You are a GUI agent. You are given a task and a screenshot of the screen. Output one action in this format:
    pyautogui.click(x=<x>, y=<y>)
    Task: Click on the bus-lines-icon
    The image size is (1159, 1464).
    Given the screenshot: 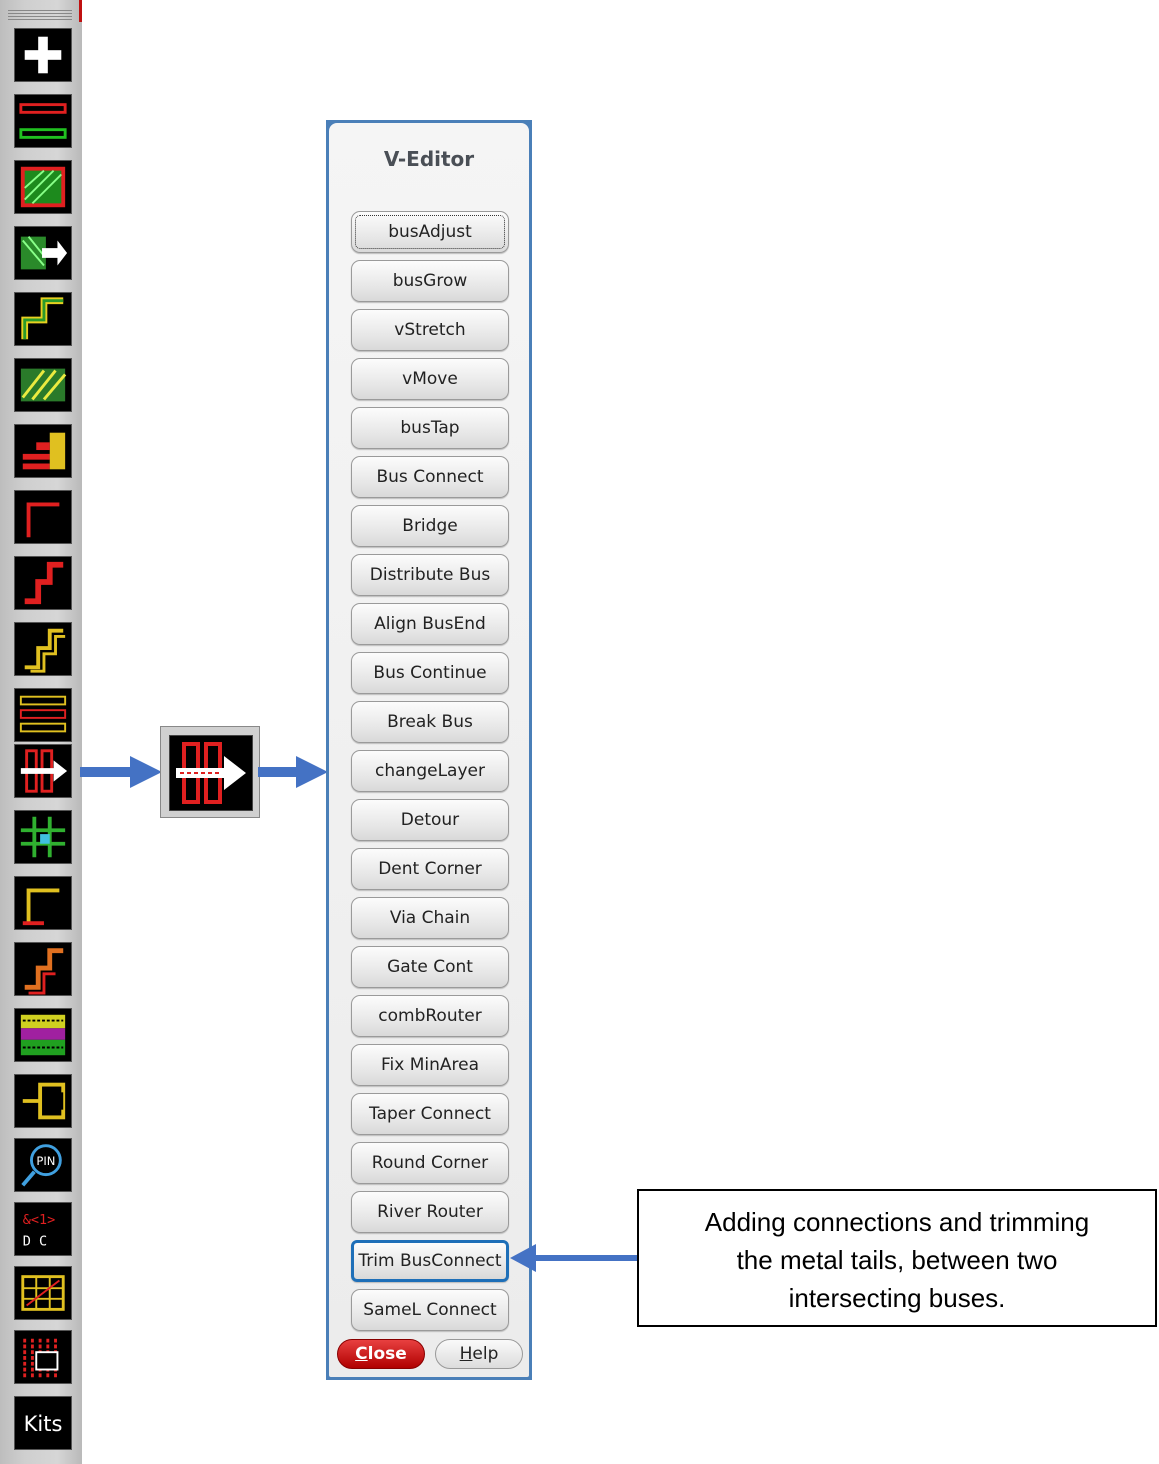 What is the action you would take?
    pyautogui.click(x=43, y=715)
    